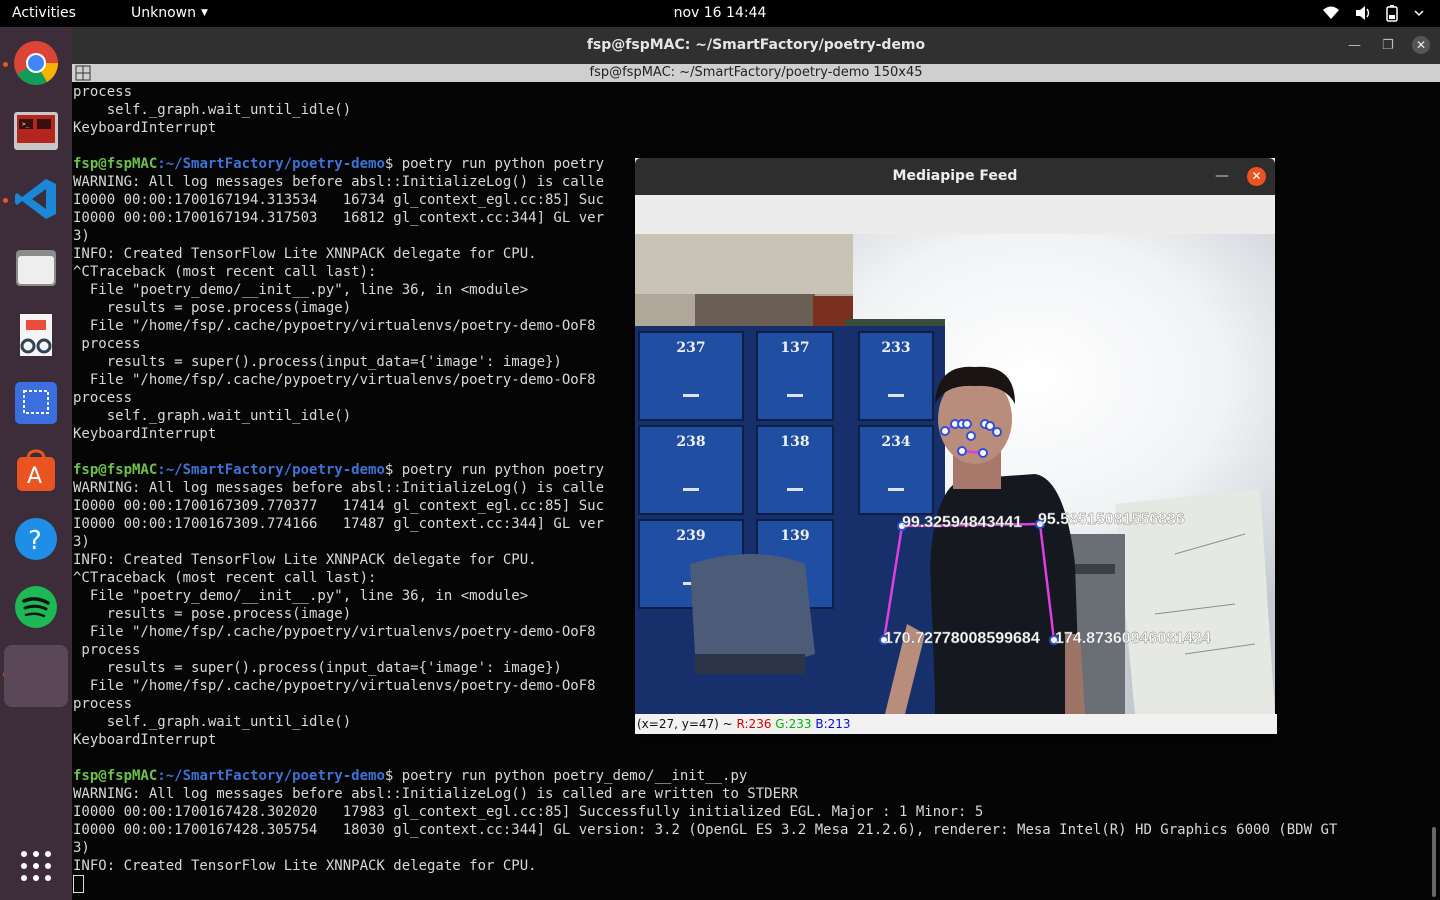  What do you see at coordinates (955, 214) in the screenshot?
I see `mediapipe-toolbar` at bounding box center [955, 214].